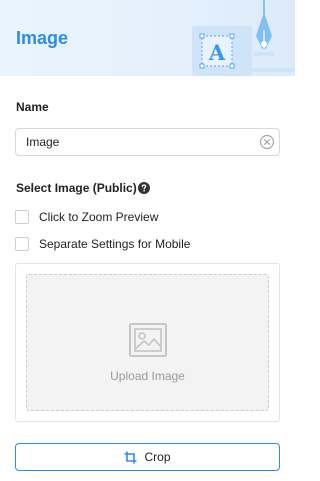  I want to click on zoom-preview-label: Click to Zoom Preview, so click(99, 217).